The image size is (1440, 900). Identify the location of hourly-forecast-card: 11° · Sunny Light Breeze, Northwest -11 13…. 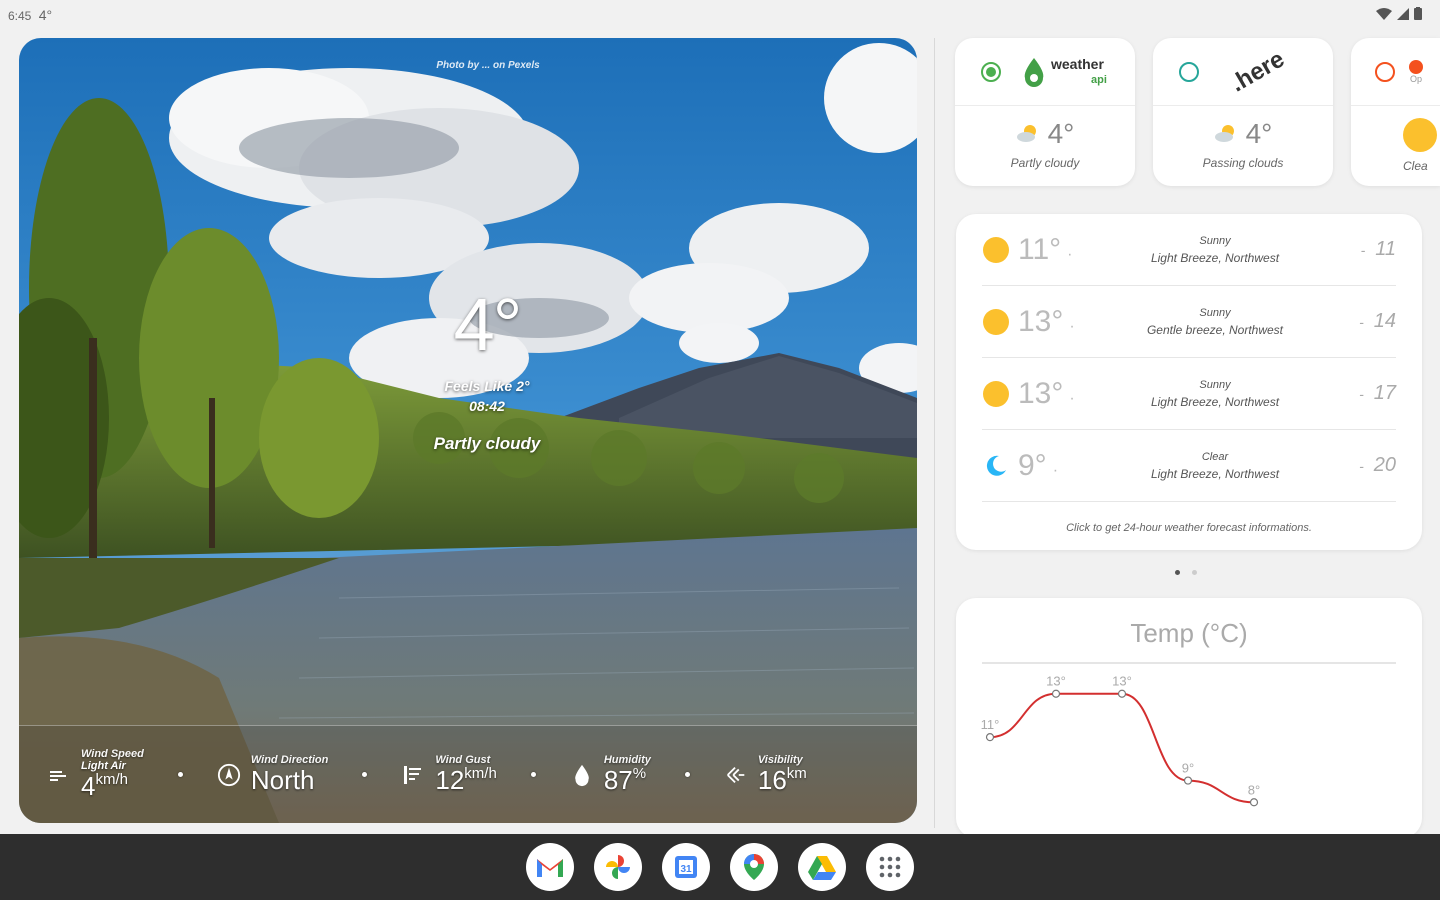
(1189, 382).